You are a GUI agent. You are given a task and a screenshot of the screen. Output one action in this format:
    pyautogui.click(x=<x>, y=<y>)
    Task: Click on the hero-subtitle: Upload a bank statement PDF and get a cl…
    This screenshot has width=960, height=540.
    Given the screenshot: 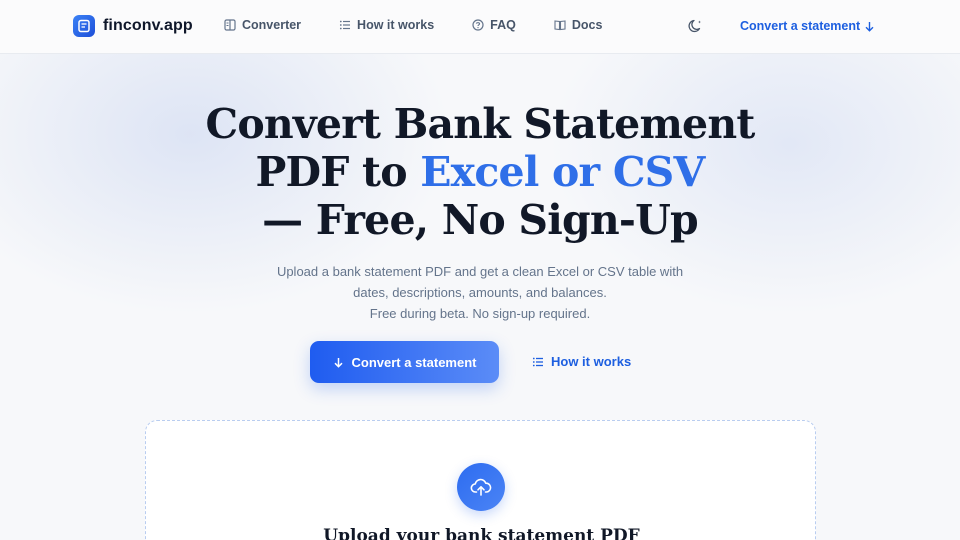 What is the action you would take?
    pyautogui.click(x=480, y=292)
    